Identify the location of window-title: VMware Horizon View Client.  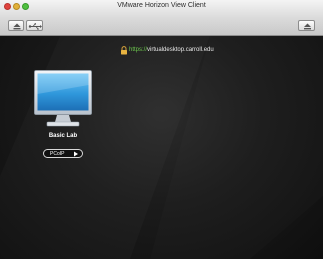
(161, 5).